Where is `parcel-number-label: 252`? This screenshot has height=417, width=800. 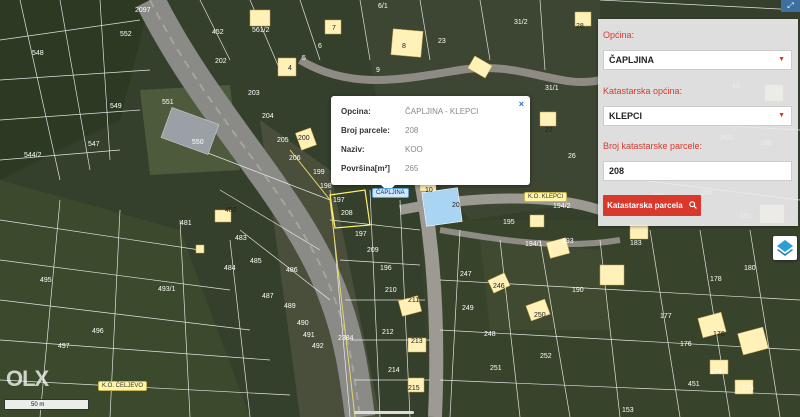 parcel-number-label: 252 is located at coordinates (546, 356).